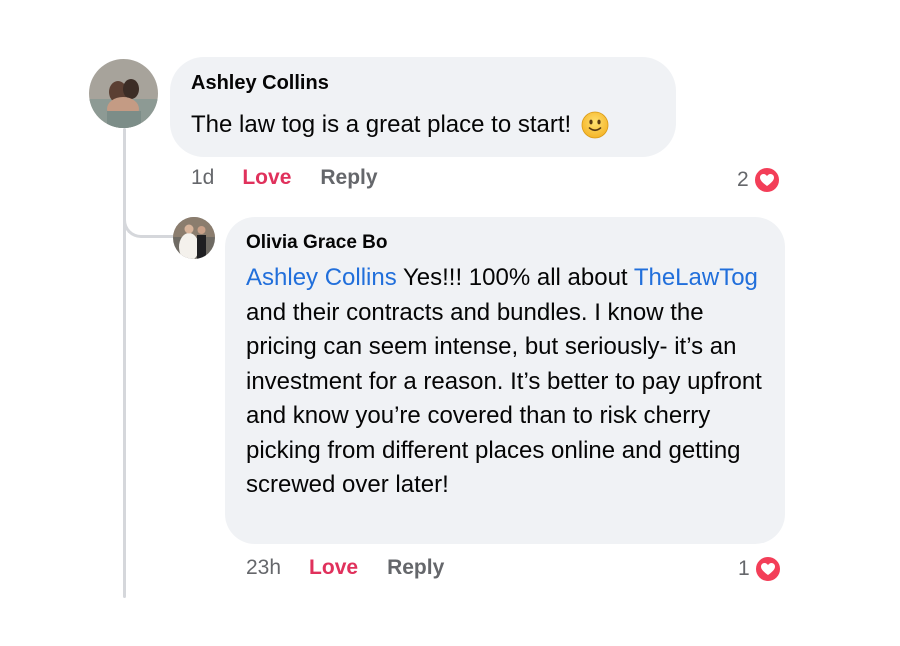  Describe the element at coordinates (263, 568) in the screenshot. I see `comment-timestamp: 23h` at that location.